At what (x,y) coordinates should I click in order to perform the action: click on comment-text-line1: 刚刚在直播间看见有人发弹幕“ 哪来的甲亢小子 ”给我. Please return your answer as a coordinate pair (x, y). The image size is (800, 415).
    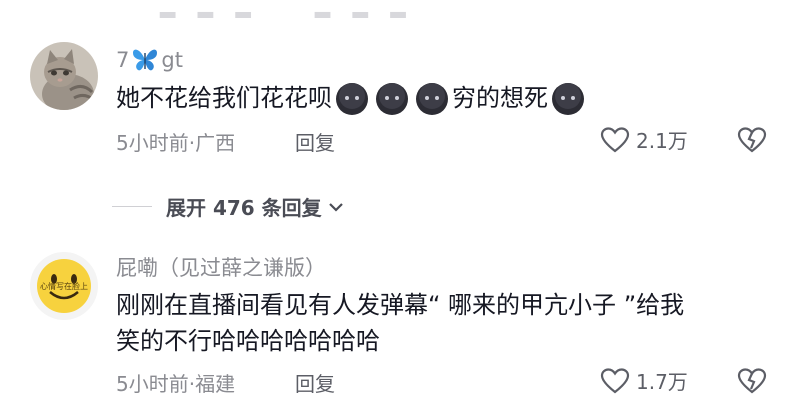
    Looking at the image, I should click on (400, 305).